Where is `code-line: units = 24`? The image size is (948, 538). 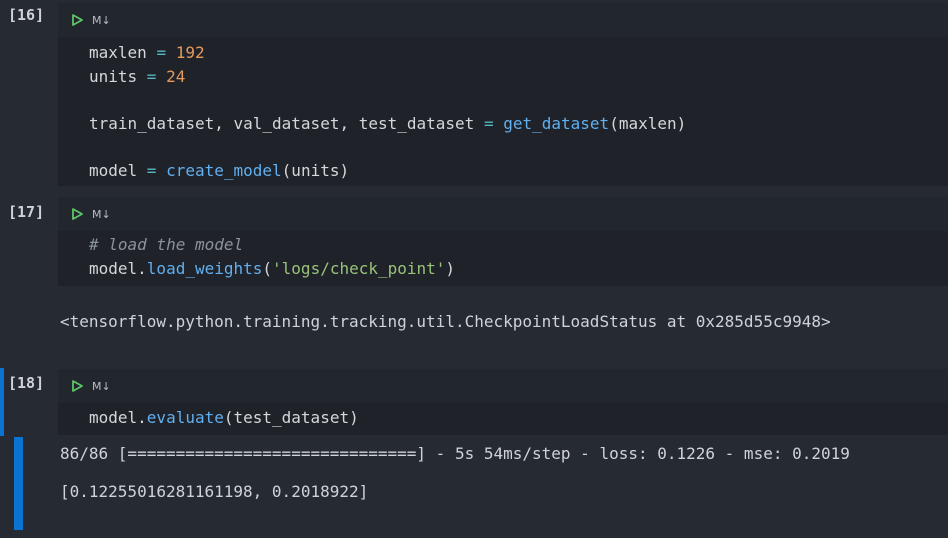
code-line: units = 24 is located at coordinates (137, 76).